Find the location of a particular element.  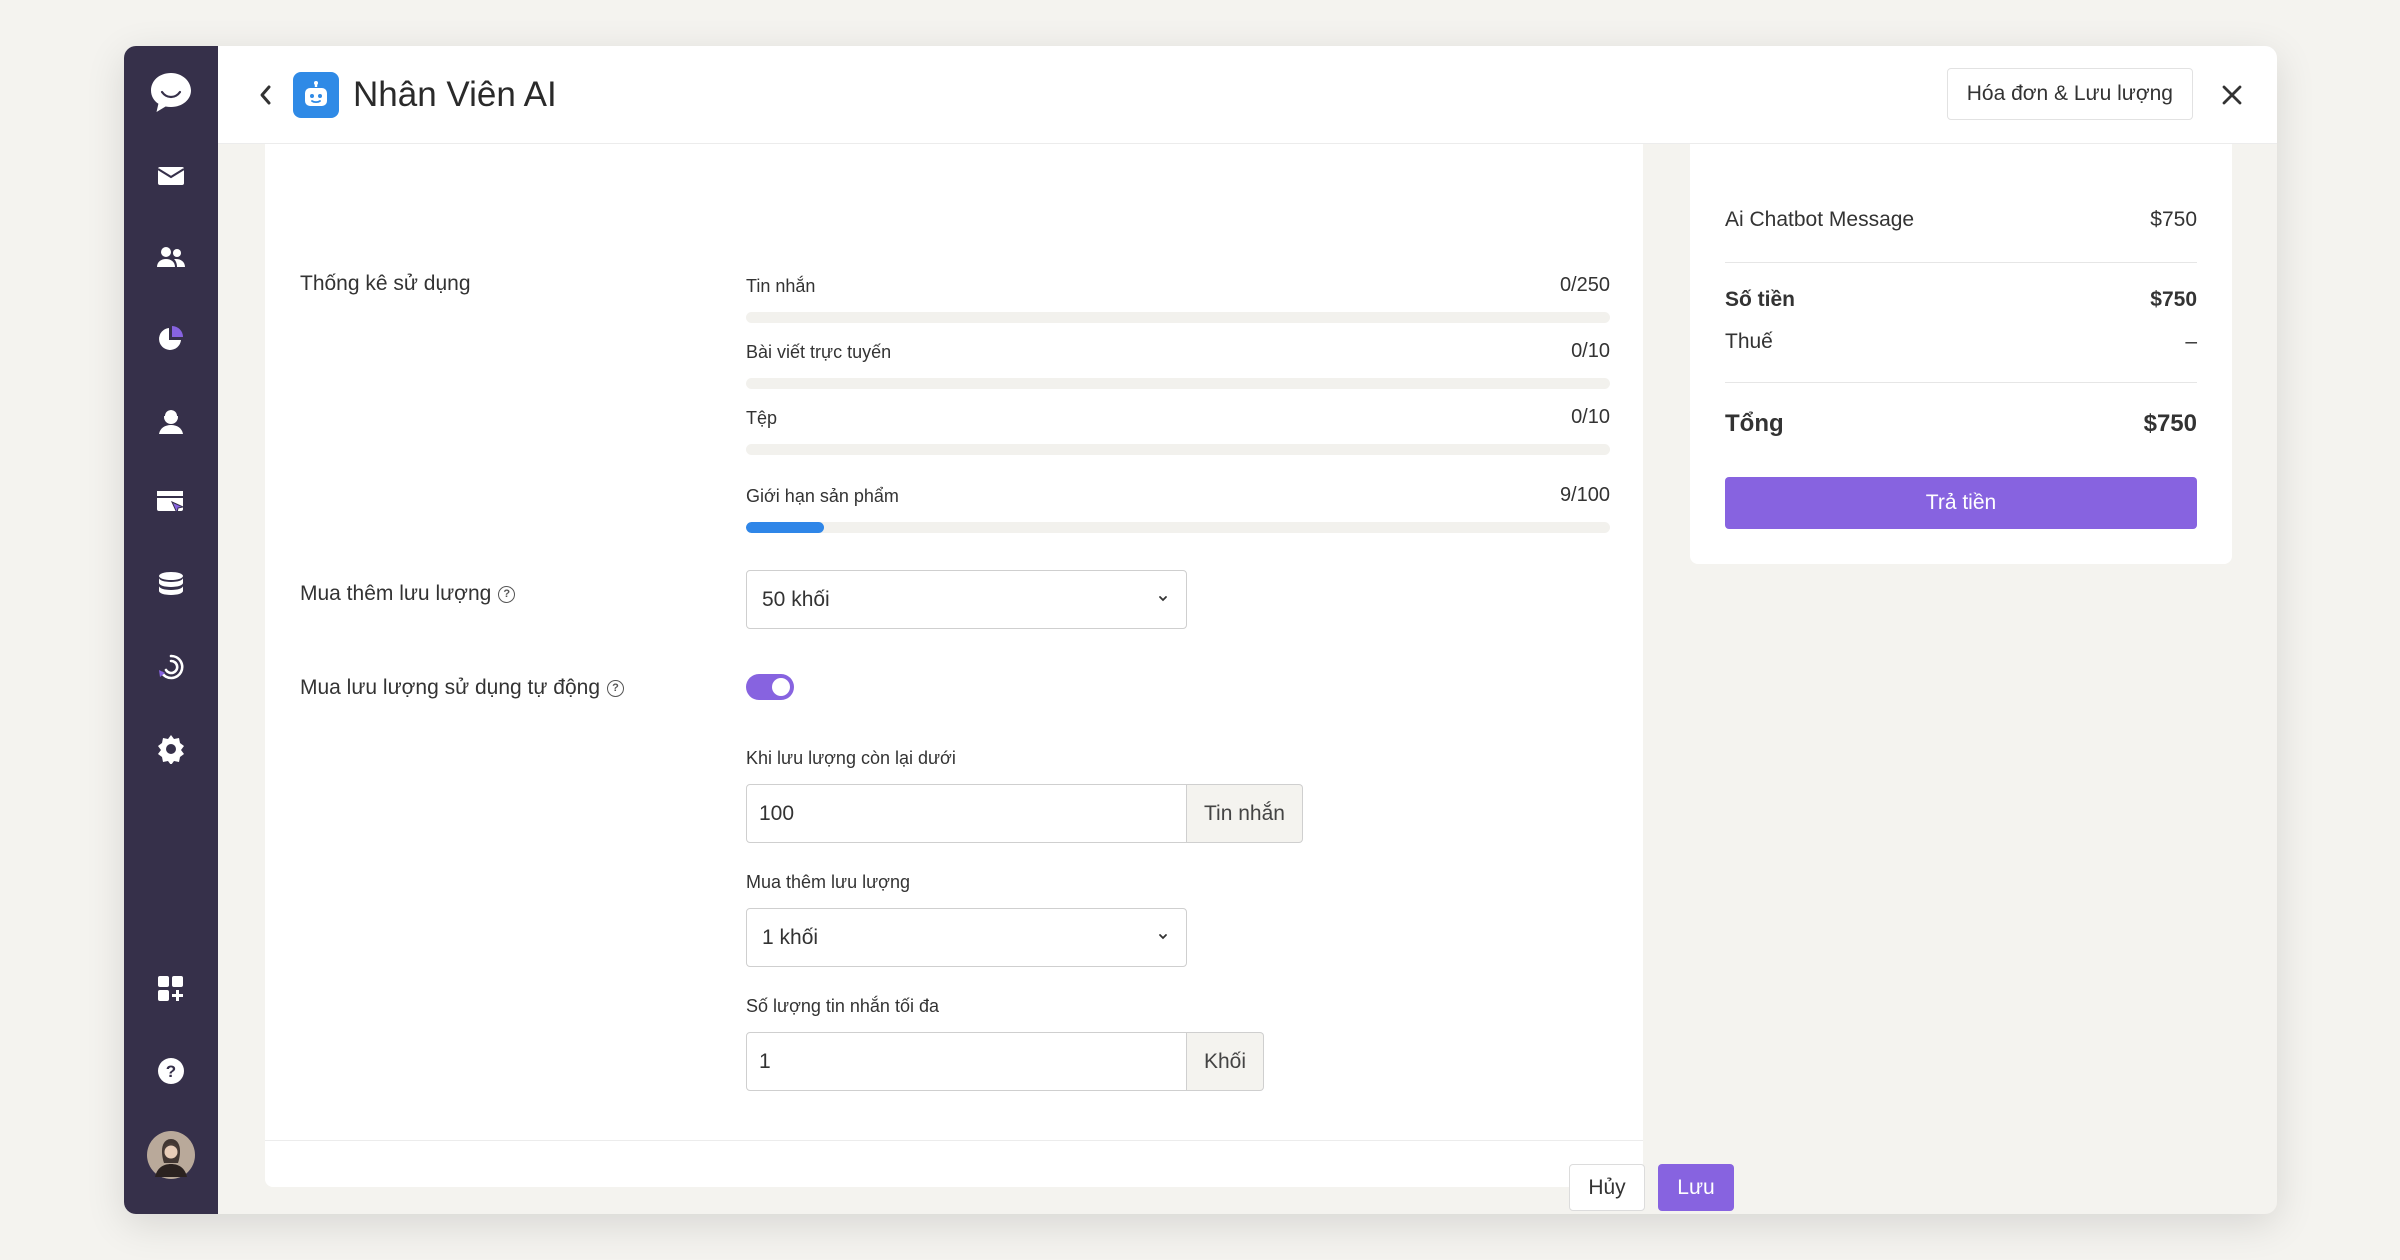

usage-progress-fill is located at coordinates (785, 527).